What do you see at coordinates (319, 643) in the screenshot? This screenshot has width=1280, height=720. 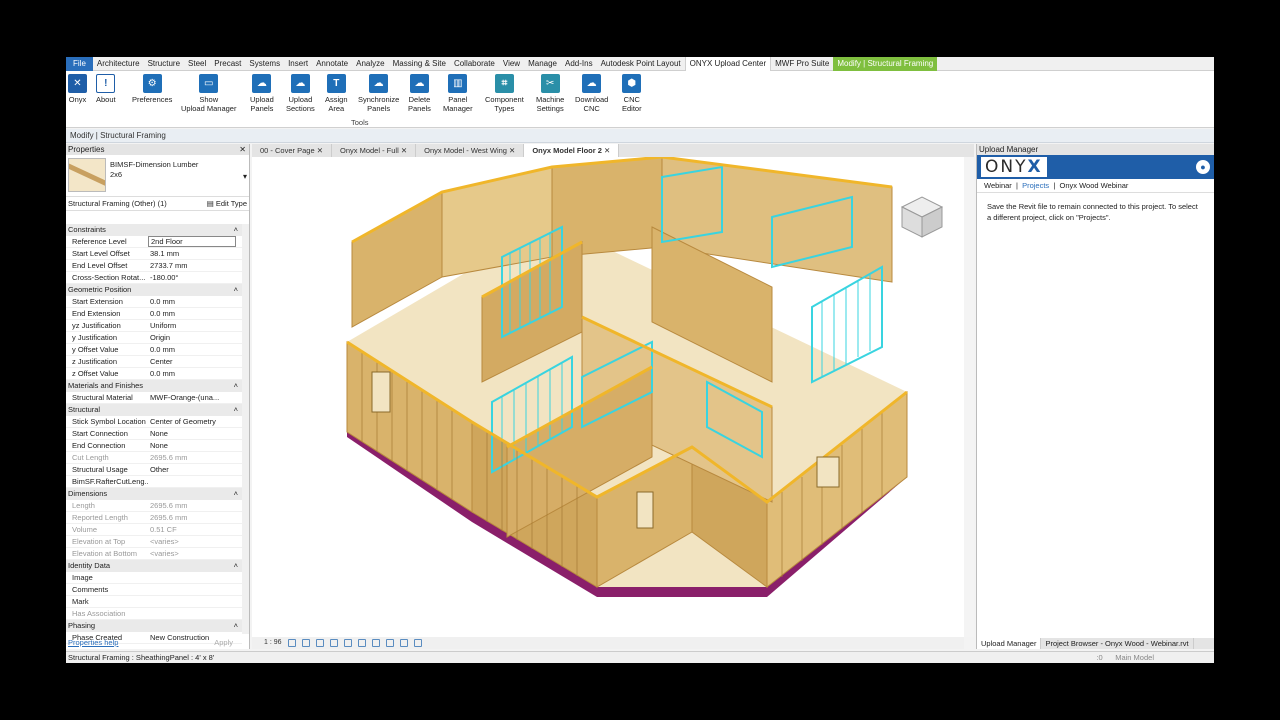 I see `sun-path-icon` at bounding box center [319, 643].